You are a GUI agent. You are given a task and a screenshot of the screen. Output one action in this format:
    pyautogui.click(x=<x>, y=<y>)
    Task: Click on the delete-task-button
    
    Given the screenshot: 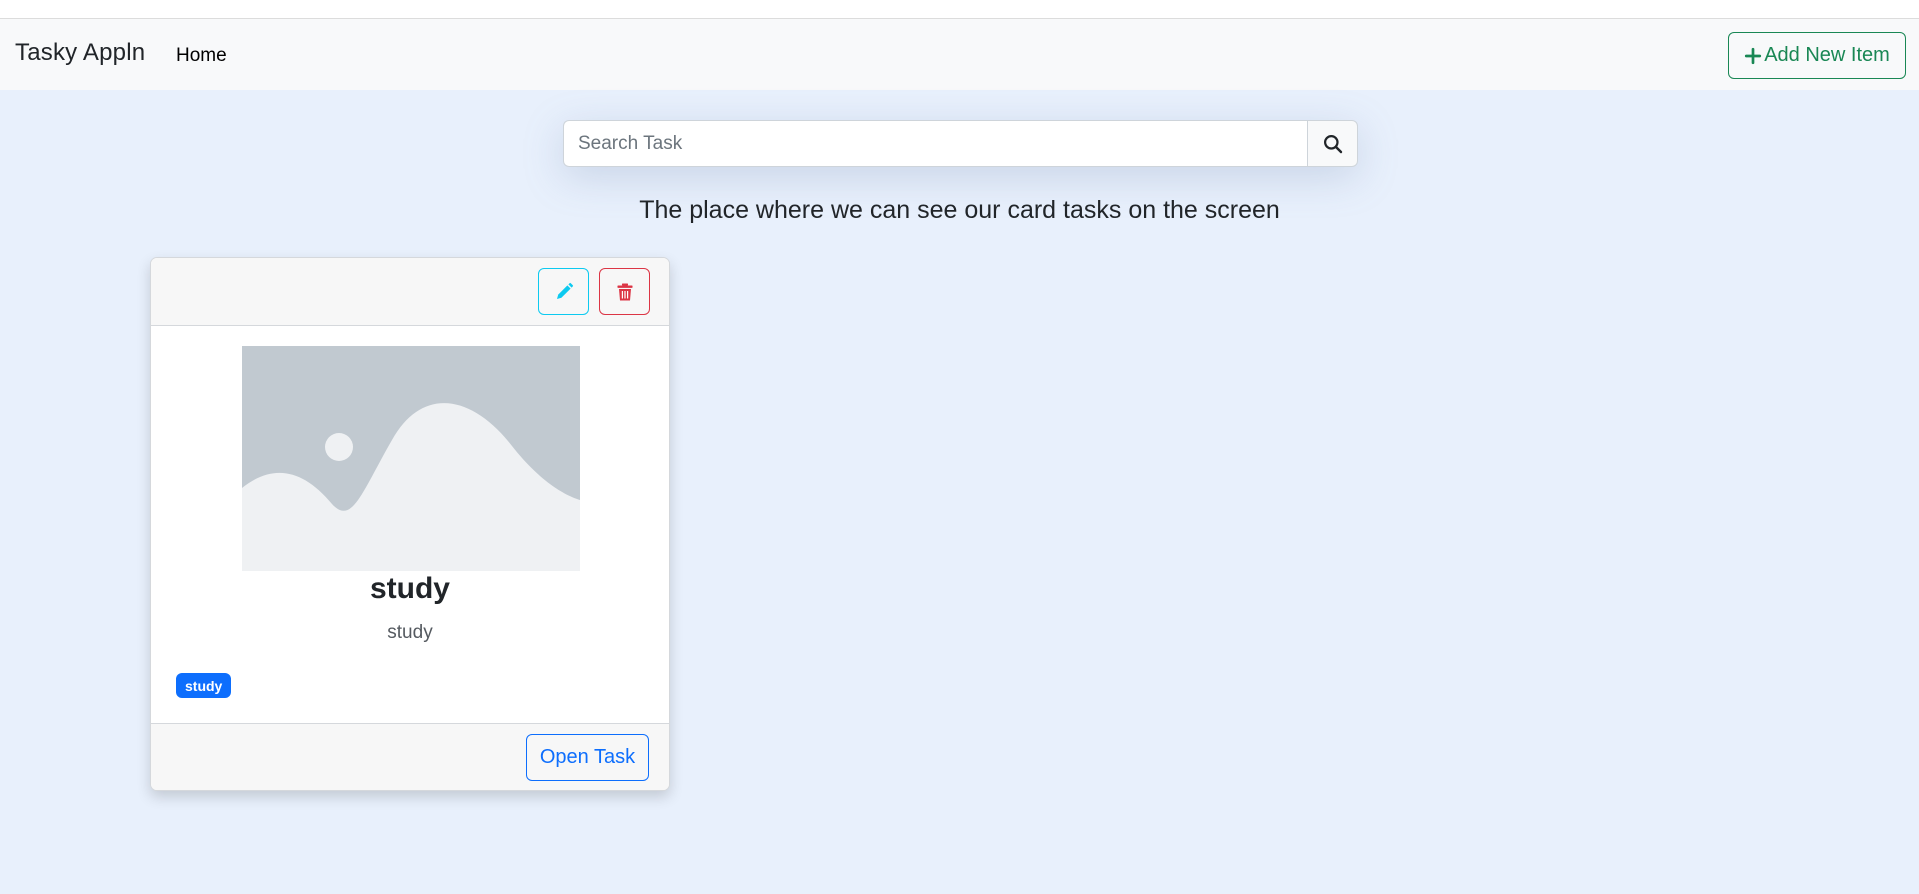 What is the action you would take?
    pyautogui.click(x=624, y=291)
    